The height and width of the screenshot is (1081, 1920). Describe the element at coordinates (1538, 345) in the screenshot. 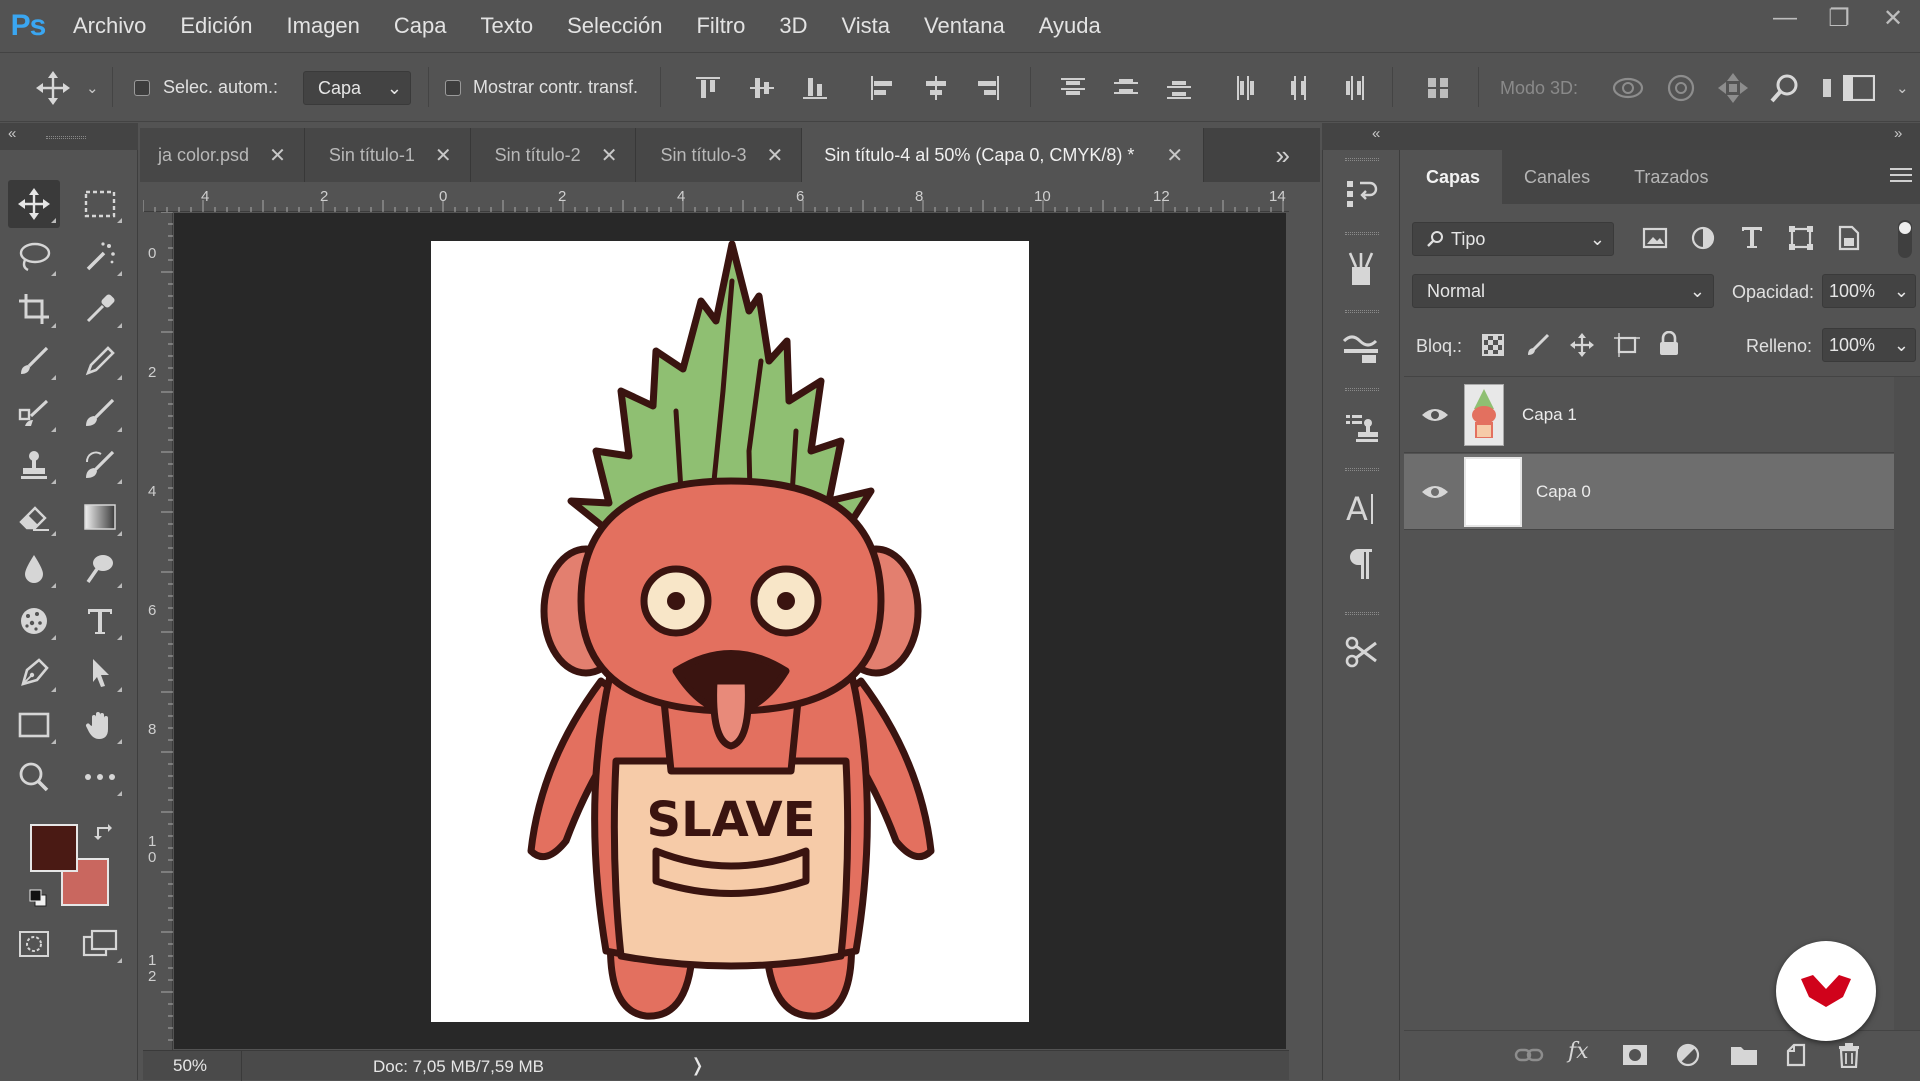

I see `lock-pixels-icon` at that location.